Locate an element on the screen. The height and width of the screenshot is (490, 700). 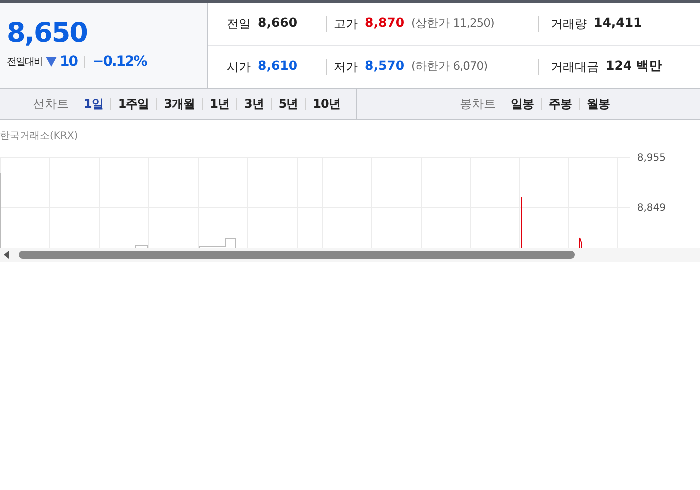
stat-value: 8,870 is located at coordinates (385, 23).